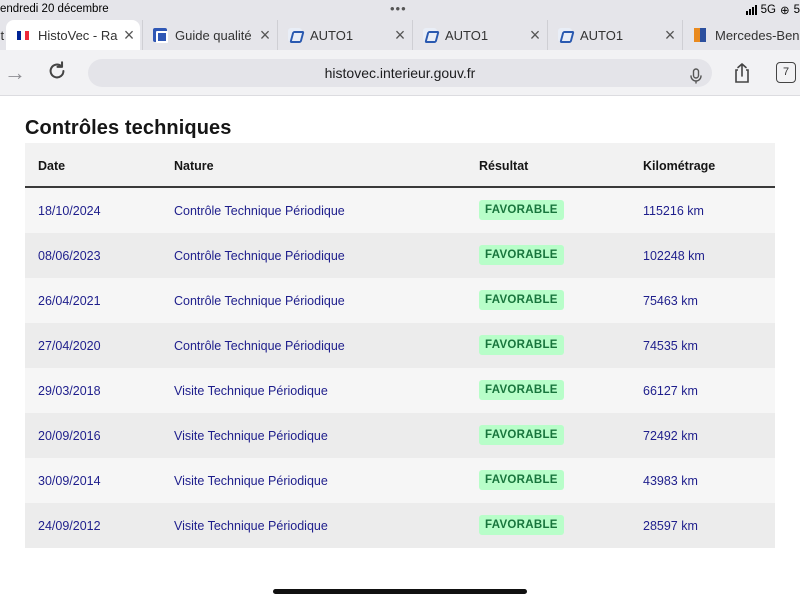 This screenshot has width=800, height=600. What do you see at coordinates (674, 256) in the screenshot?
I see `row-km: 102248 km` at bounding box center [674, 256].